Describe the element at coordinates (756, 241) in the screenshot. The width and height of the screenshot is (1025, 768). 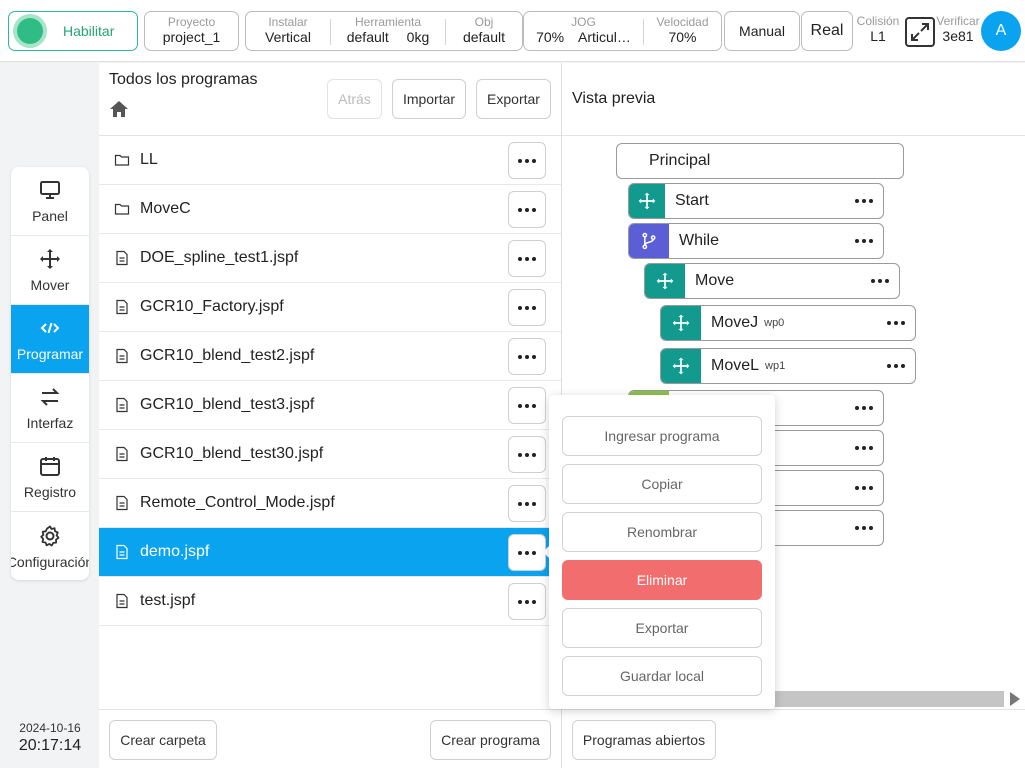
I see `tree-node-while: While` at that location.